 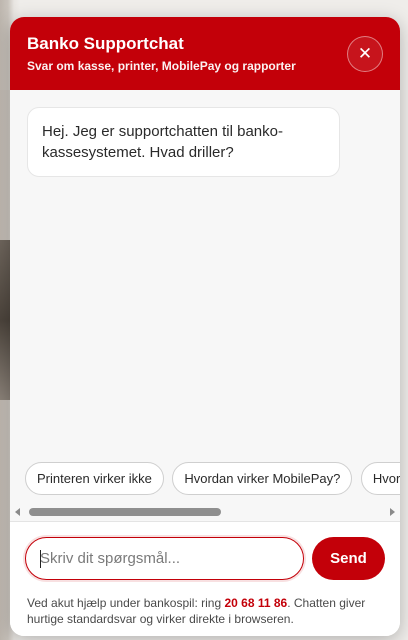 I want to click on suggestion-chip-partial: Hvordan, so click(x=380, y=478).